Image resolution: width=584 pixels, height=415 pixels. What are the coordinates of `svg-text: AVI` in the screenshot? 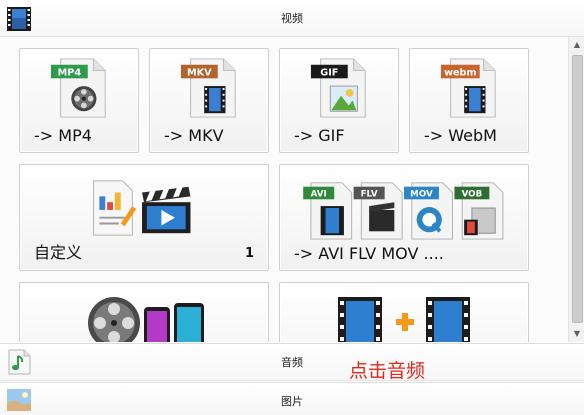 It's located at (319, 194).